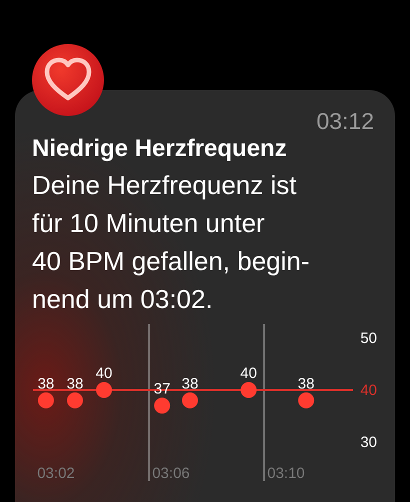 The height and width of the screenshot is (502, 410). I want to click on y-axis-label: 30, so click(368, 442).